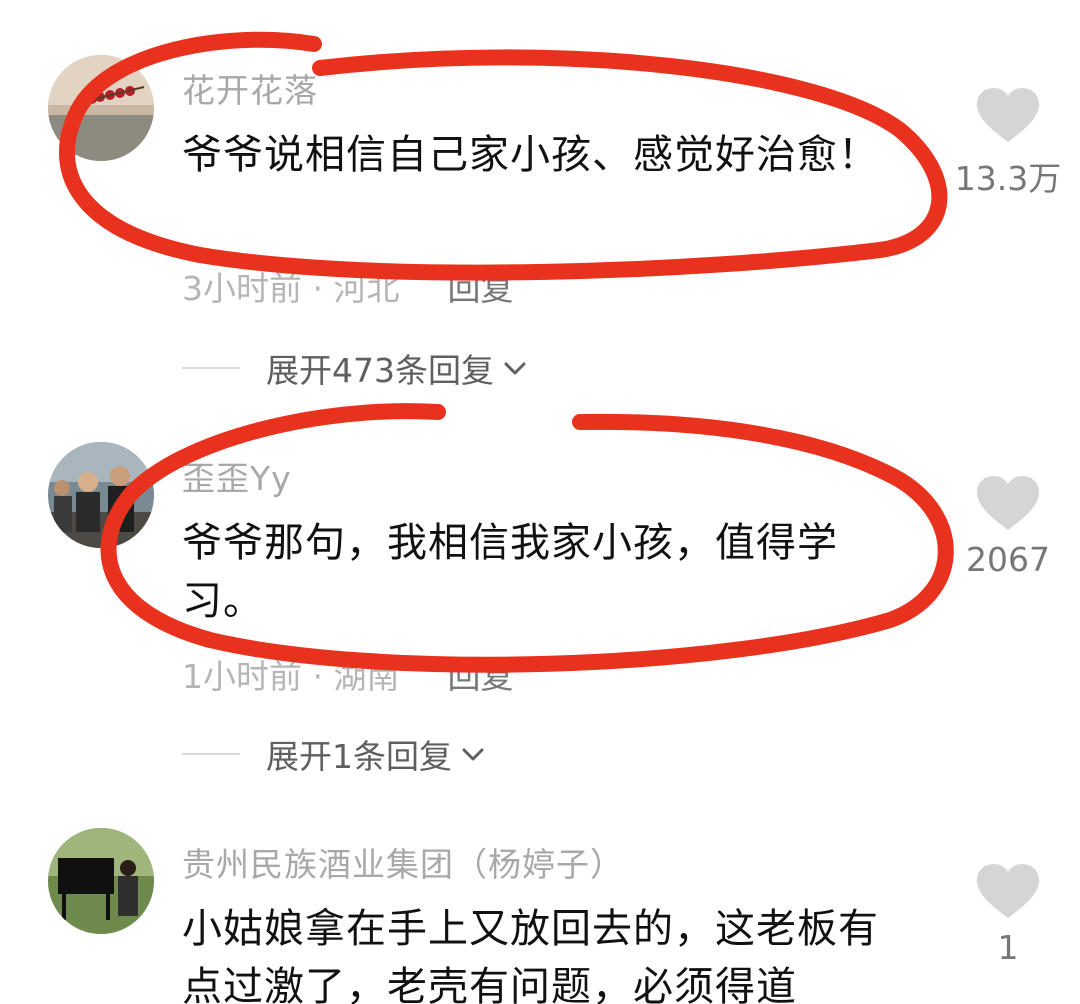 Image resolution: width=1080 pixels, height=1004 pixels. I want to click on comment-username: 贵州民族酒业集团（杨婷子）, so click(403, 862).